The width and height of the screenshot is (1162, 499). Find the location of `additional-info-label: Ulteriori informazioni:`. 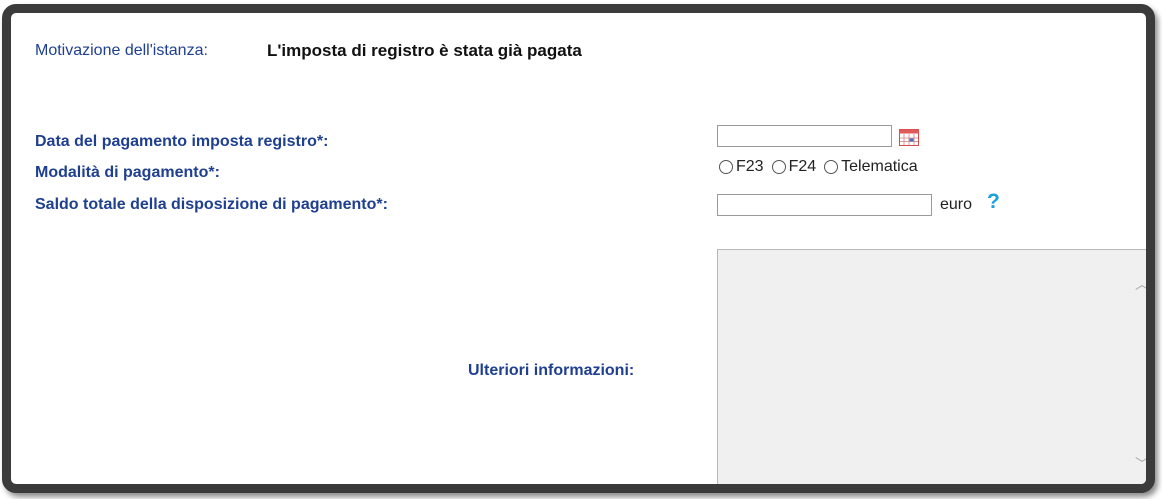

additional-info-label: Ulteriori informazioni: is located at coordinates (551, 370).